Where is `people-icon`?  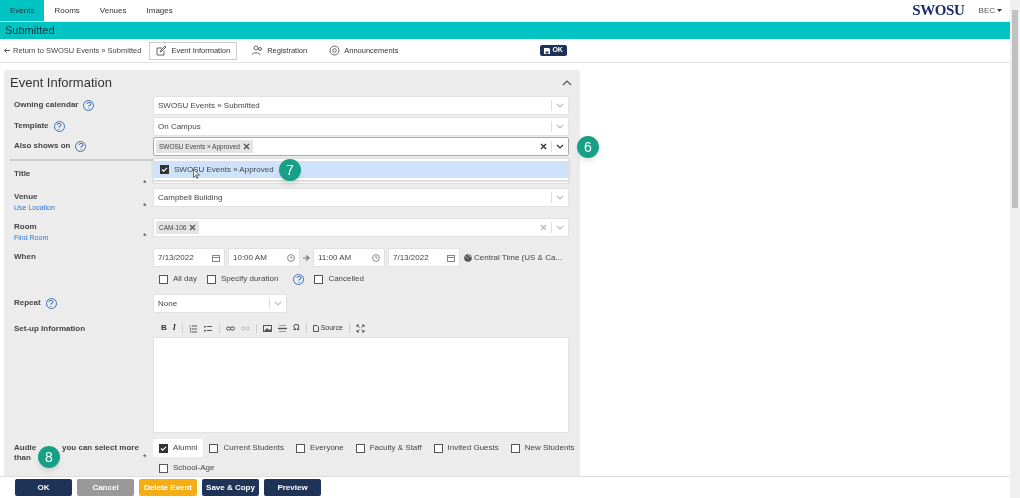
people-icon is located at coordinates (258, 50).